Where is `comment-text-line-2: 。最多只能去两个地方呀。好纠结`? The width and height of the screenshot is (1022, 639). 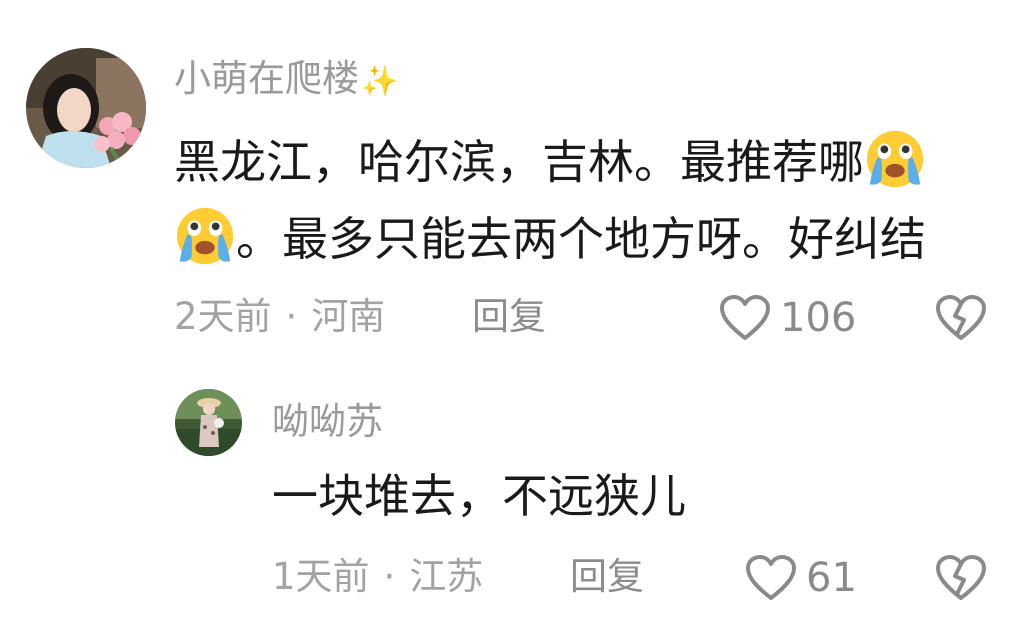
comment-text-line-2: 。最多只能去两个地方呀。好纠结 is located at coordinates (550, 237).